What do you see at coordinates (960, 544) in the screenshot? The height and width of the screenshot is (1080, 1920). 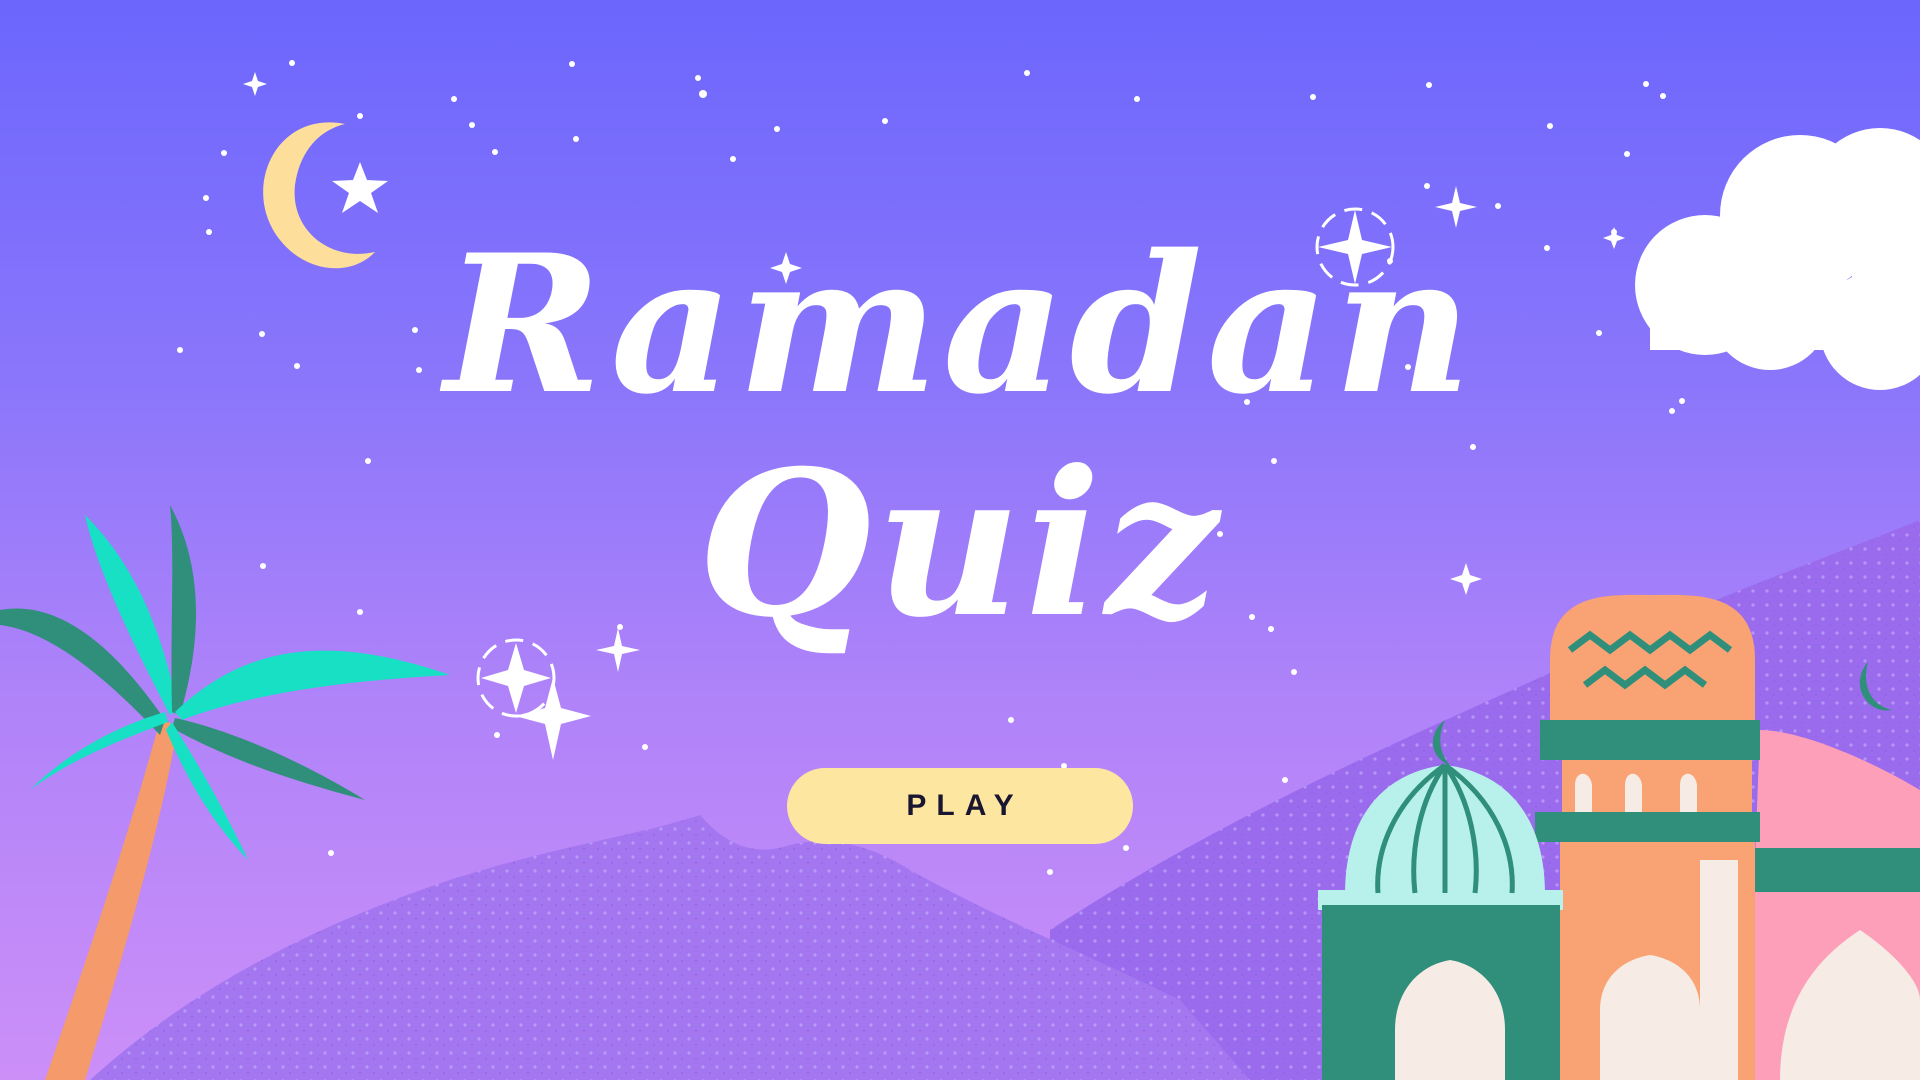 I see `game-title-line2: Quiz` at bounding box center [960, 544].